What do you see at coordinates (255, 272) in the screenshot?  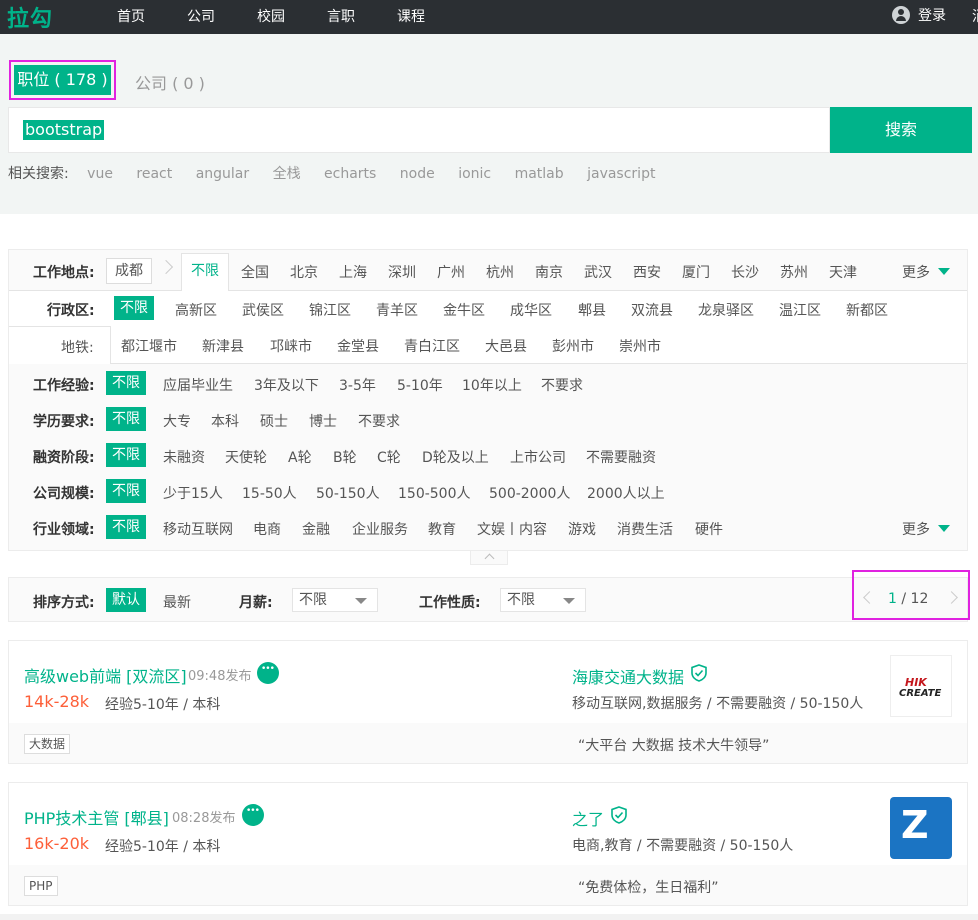 I see `city-option: 全国` at bounding box center [255, 272].